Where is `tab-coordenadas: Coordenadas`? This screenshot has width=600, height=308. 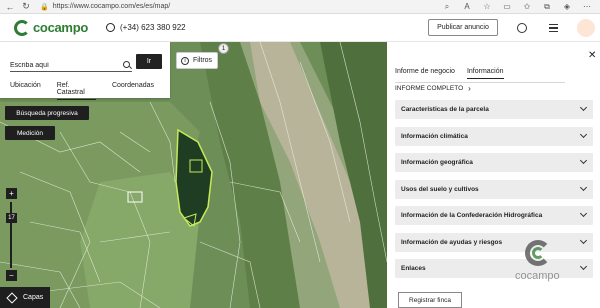 tab-coordenadas: Coordenadas is located at coordinates (133, 91).